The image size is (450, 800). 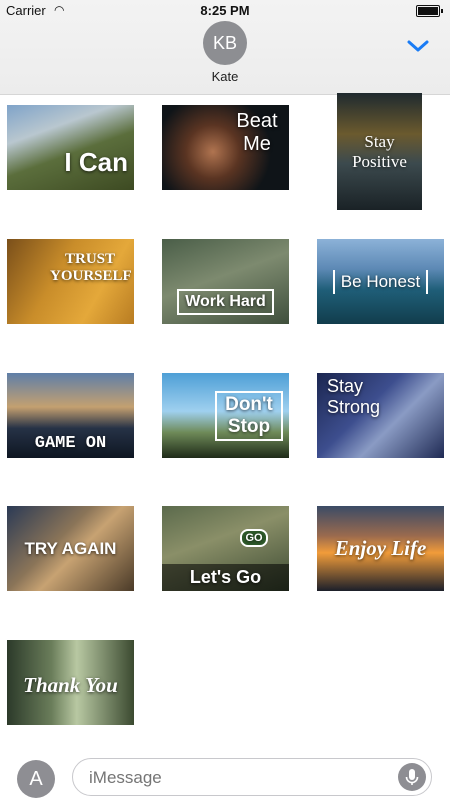 What do you see at coordinates (70, 281) in the screenshot?
I see `sticker-trust-yourself: TRUST YOURSELF` at bounding box center [70, 281].